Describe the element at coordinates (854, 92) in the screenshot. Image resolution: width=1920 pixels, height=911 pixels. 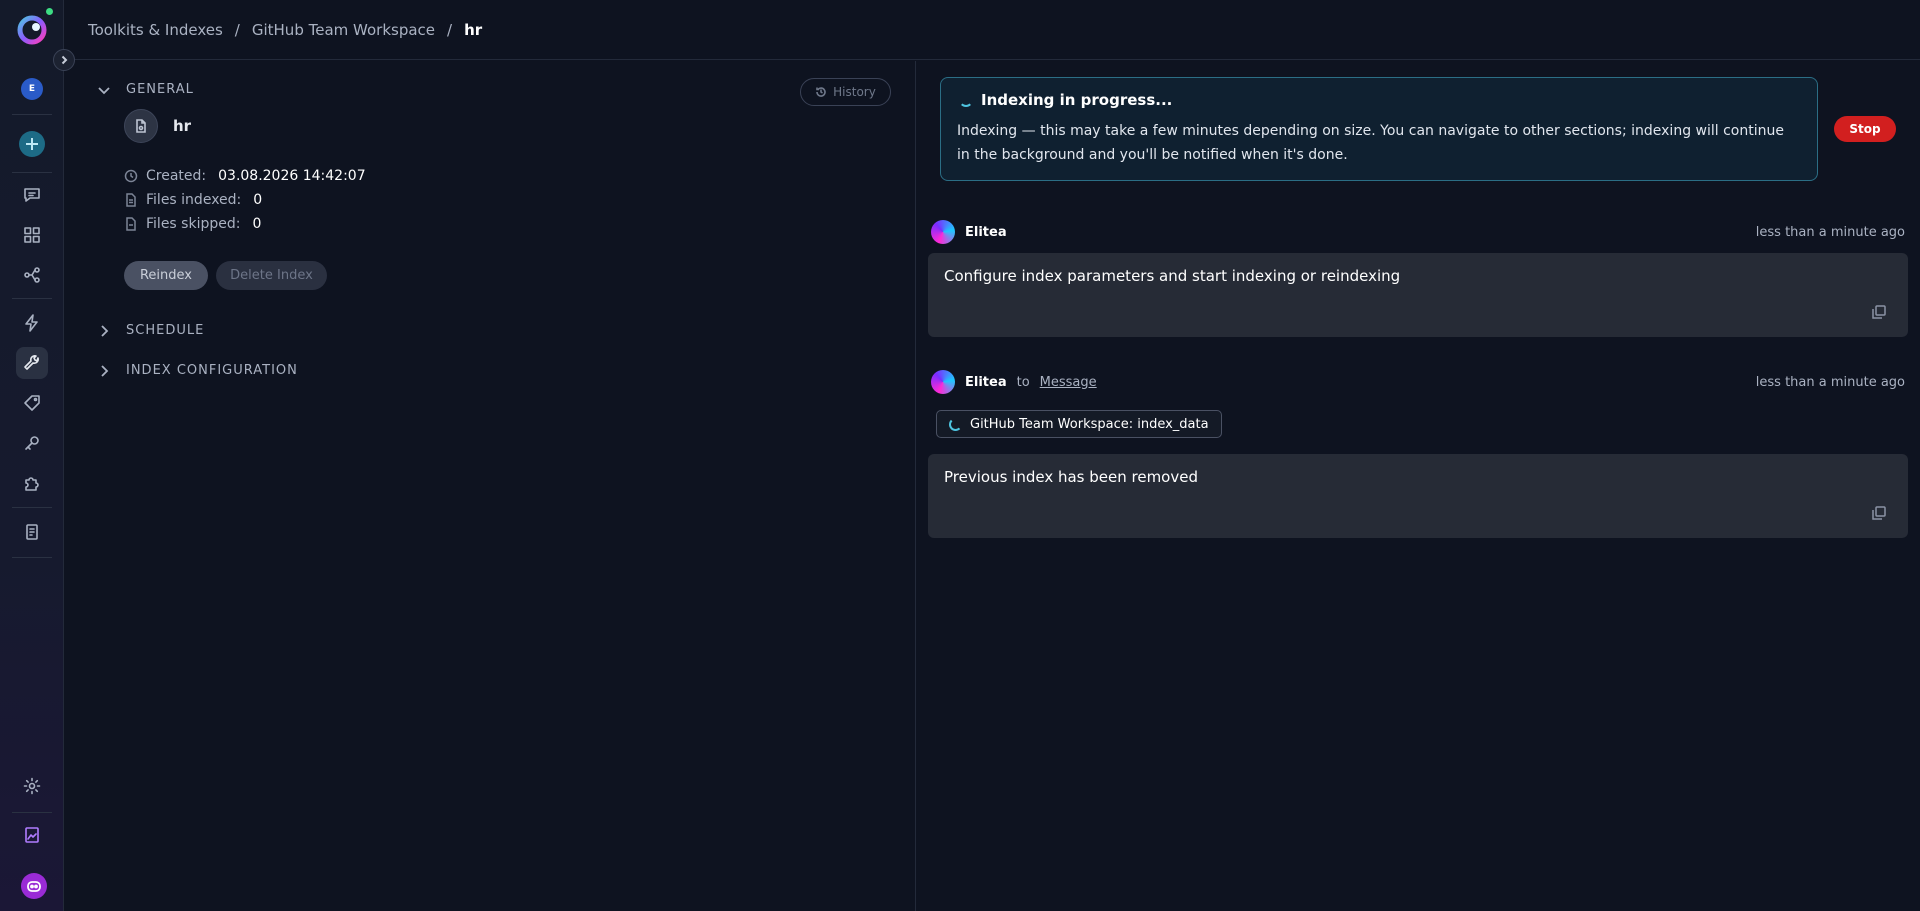
I see `history-label: History` at that location.